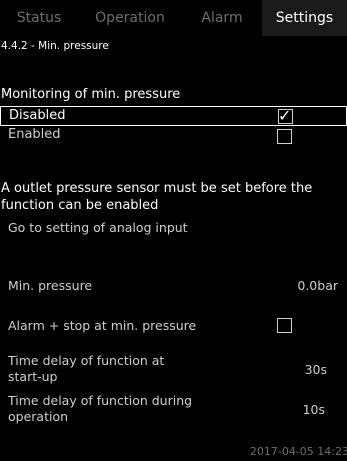 The image size is (347, 461). What do you see at coordinates (91, 94) in the screenshot?
I see `monitoring-heading: Monitoring of min. pressure` at bounding box center [91, 94].